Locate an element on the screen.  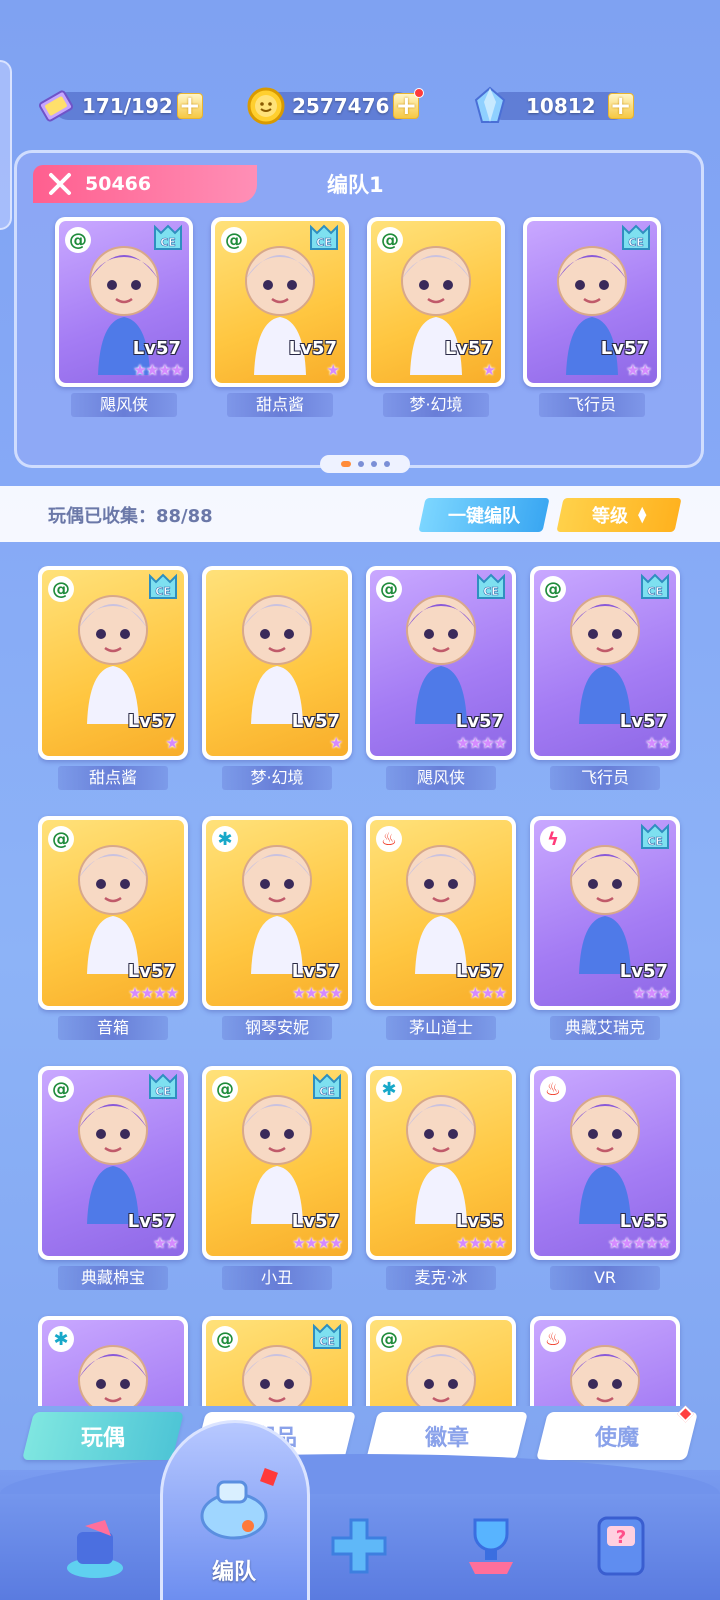
nav-team: 编队 is located at coordinates (234, 1516).